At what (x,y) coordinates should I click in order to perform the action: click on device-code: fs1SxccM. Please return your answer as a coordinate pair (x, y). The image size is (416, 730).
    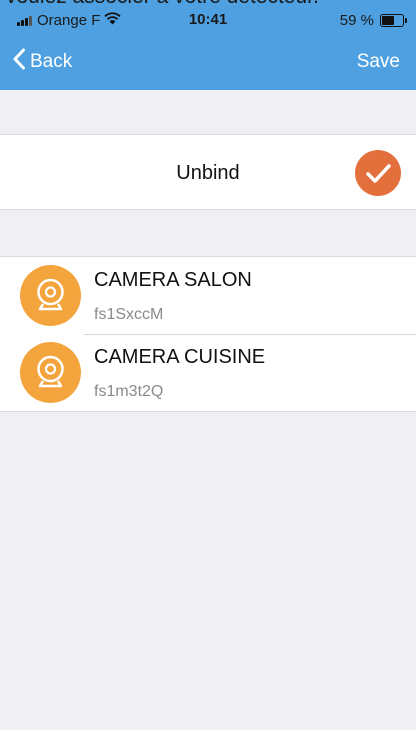
    Looking at the image, I should click on (129, 314).